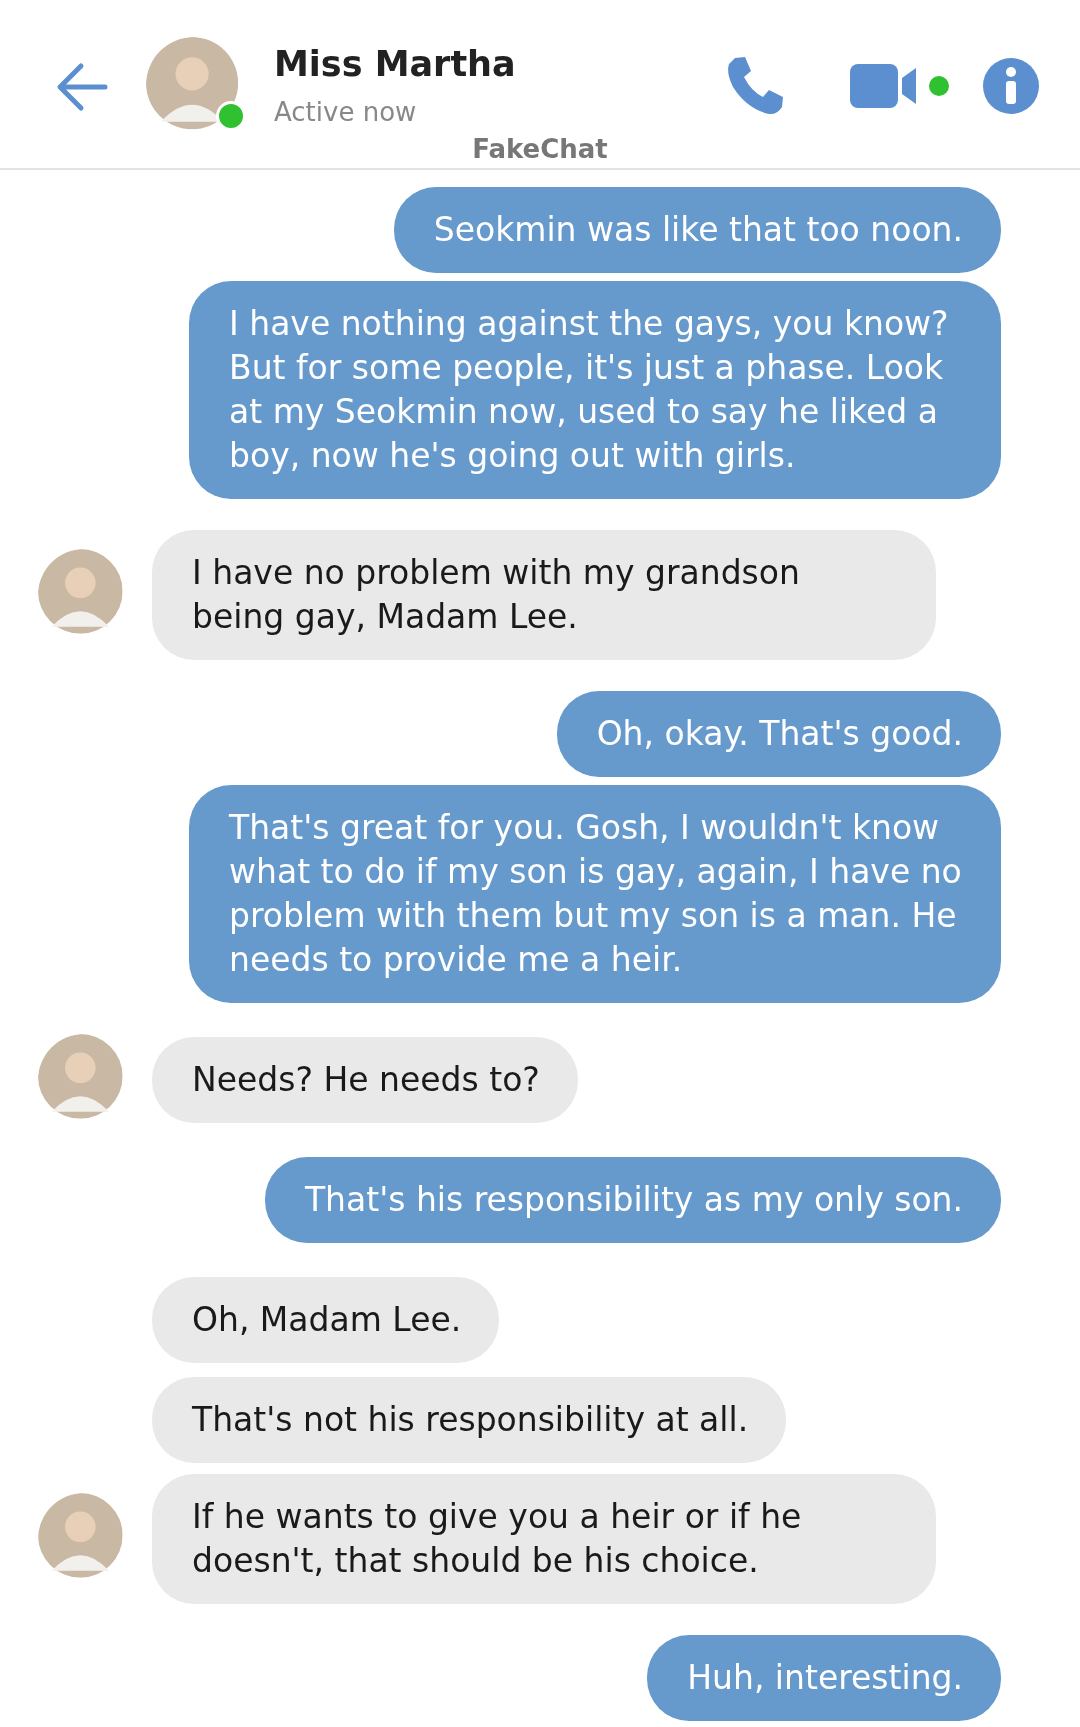 This screenshot has width=1080, height=1727. What do you see at coordinates (595, 894) in the screenshot?
I see `message-bubble: That's great for you. Gosh, I wouldn't know what to do if my son is gay, again, I have no problem with them but my son is a man. He needs to provide me a heir.` at bounding box center [595, 894].